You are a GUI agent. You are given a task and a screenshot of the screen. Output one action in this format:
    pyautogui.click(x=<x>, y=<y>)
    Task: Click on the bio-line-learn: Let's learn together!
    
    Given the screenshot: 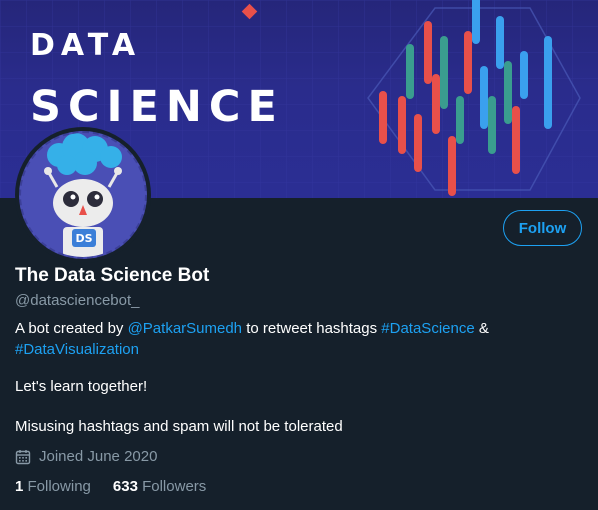 What is the action you would take?
    pyautogui.click(x=81, y=386)
    